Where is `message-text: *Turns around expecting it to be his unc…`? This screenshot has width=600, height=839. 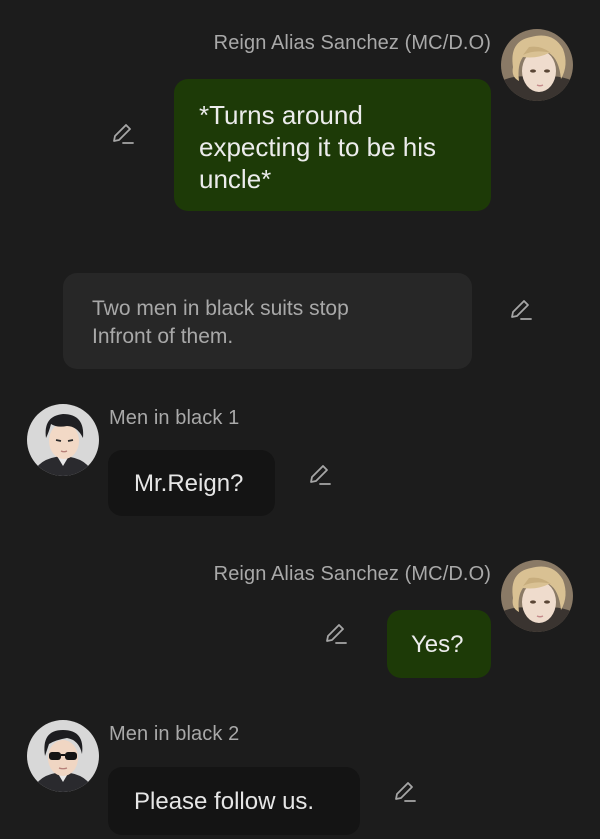
message-text: *Turns around expecting it to be his unc… is located at coordinates (318, 147).